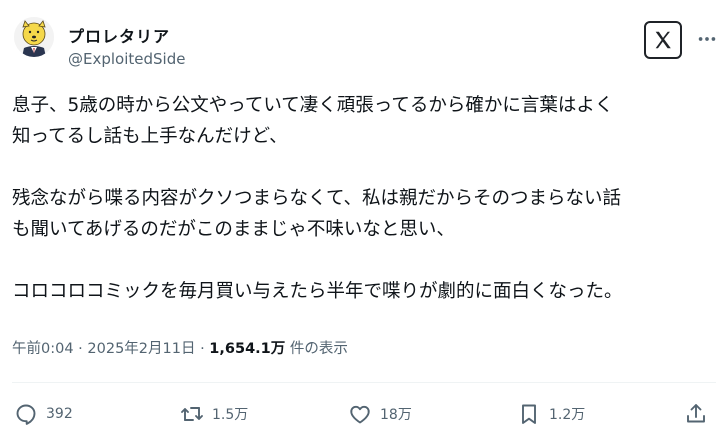 Image resolution: width=728 pixels, height=441 pixels. I want to click on views-label: 件の表示, so click(316, 349).